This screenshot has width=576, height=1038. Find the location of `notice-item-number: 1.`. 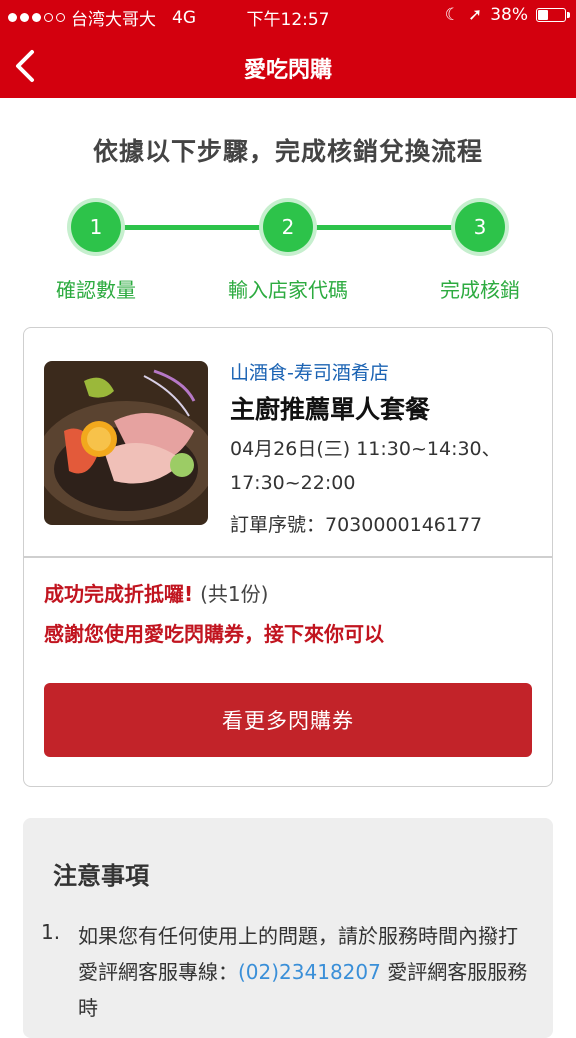

notice-item-number: 1. is located at coordinates (51, 932).